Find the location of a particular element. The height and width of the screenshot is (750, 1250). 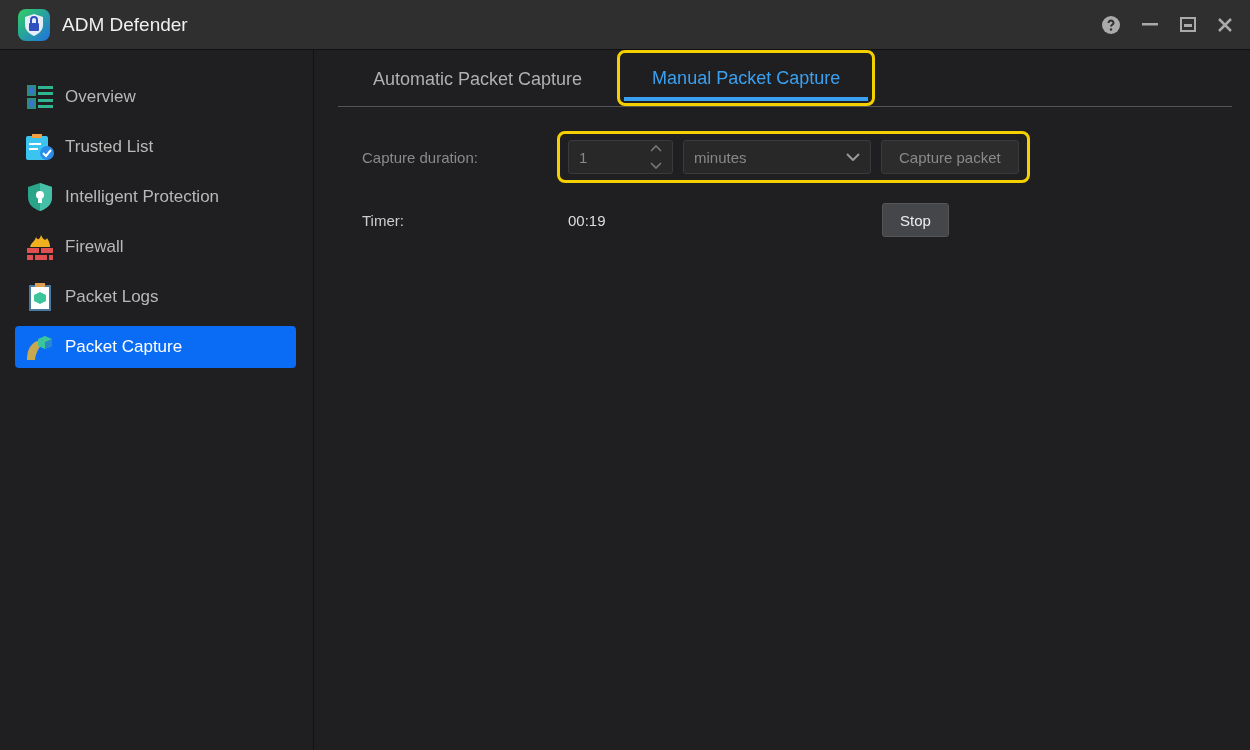

maximize-icon is located at coordinates (1188, 24).